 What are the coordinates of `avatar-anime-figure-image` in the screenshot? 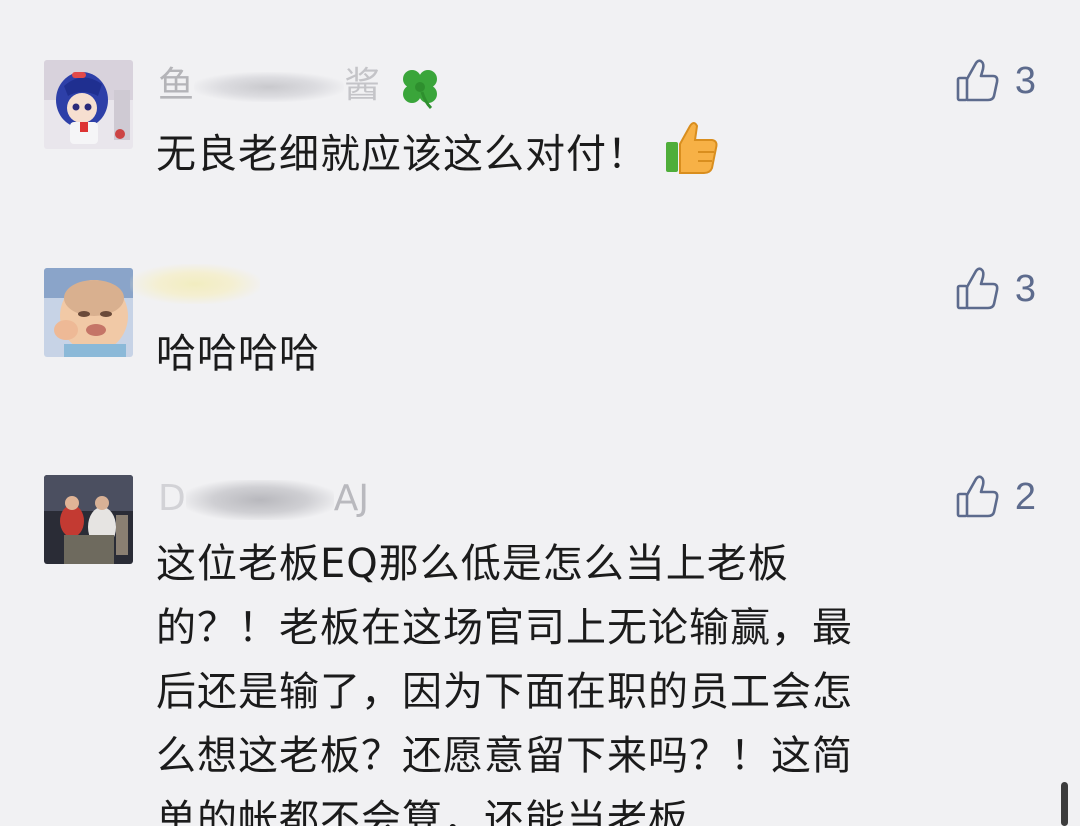 It's located at (88, 104).